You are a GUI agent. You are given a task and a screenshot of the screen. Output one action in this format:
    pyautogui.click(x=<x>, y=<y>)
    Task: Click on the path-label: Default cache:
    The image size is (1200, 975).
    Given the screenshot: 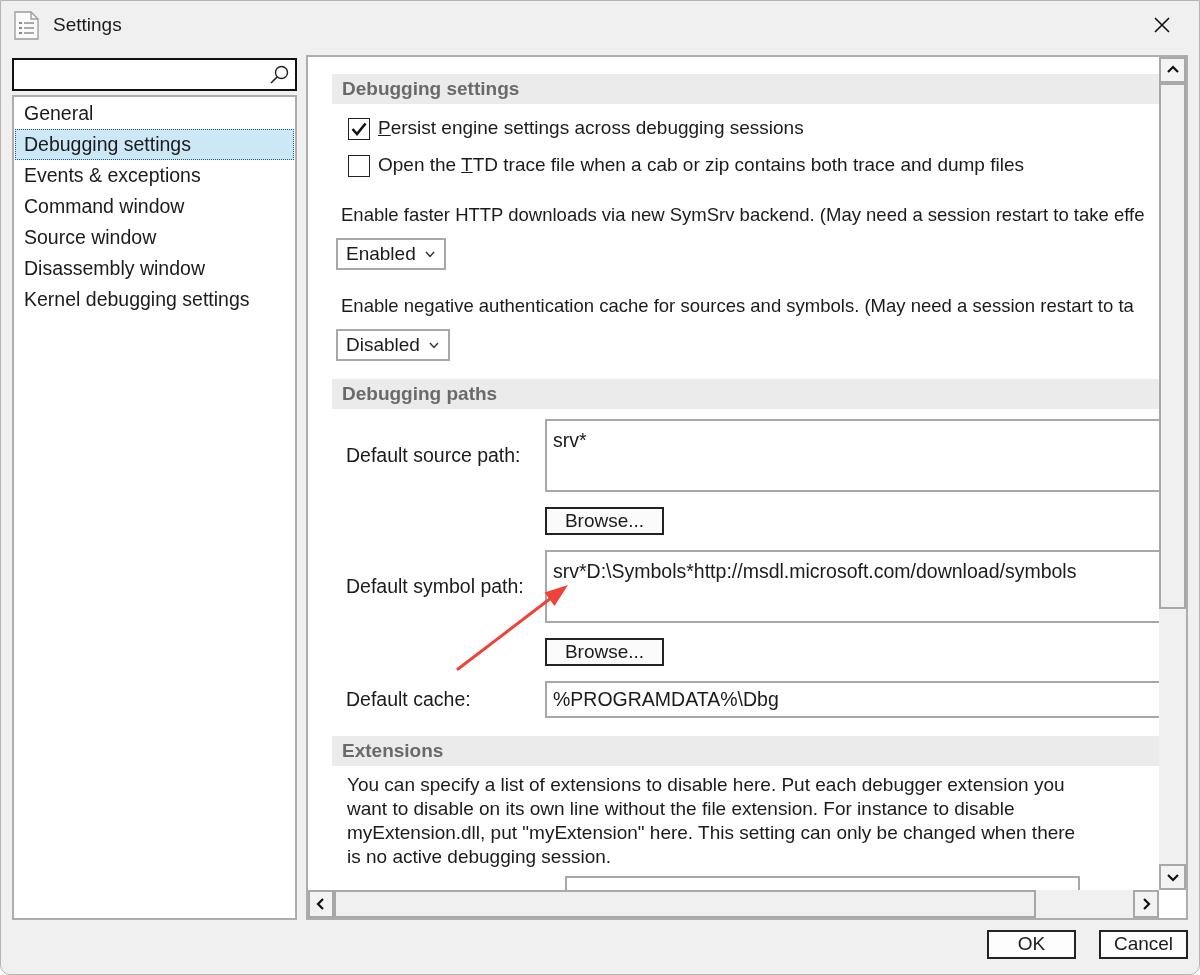 What is the action you would take?
    pyautogui.click(x=408, y=699)
    